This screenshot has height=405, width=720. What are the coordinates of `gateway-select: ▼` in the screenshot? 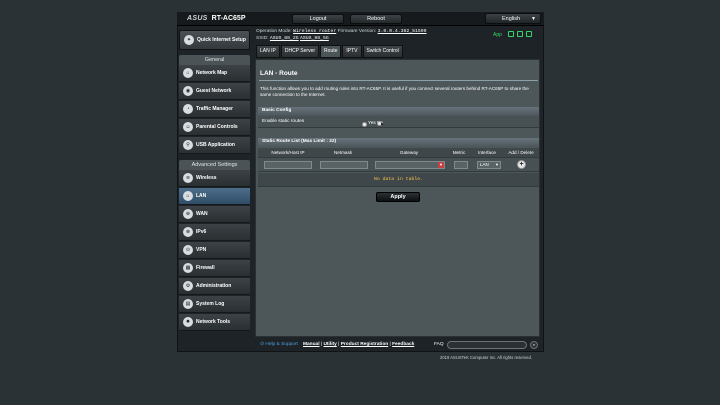 It's located at (410, 165).